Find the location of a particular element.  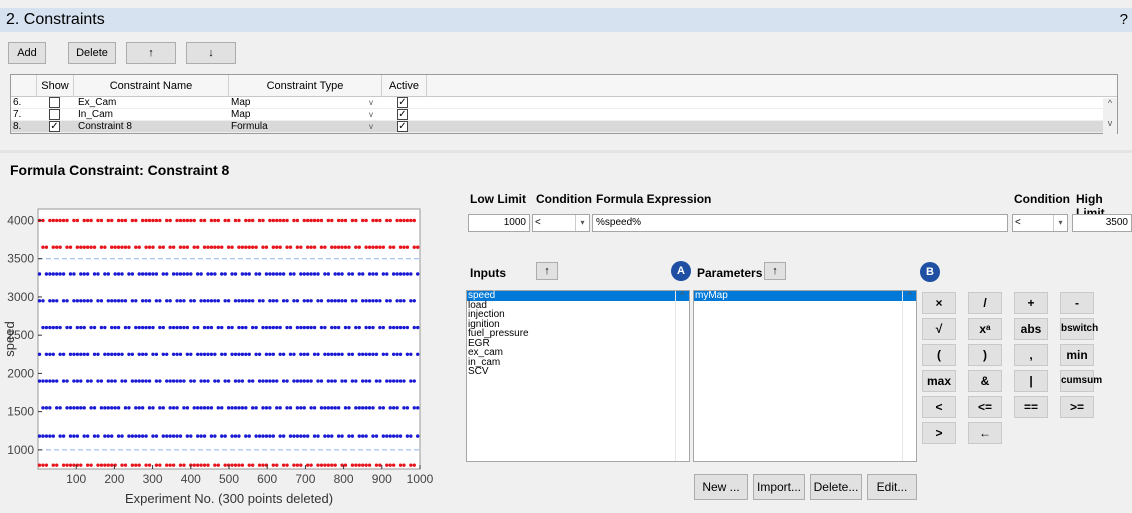

keypad-button: & is located at coordinates (985, 381).